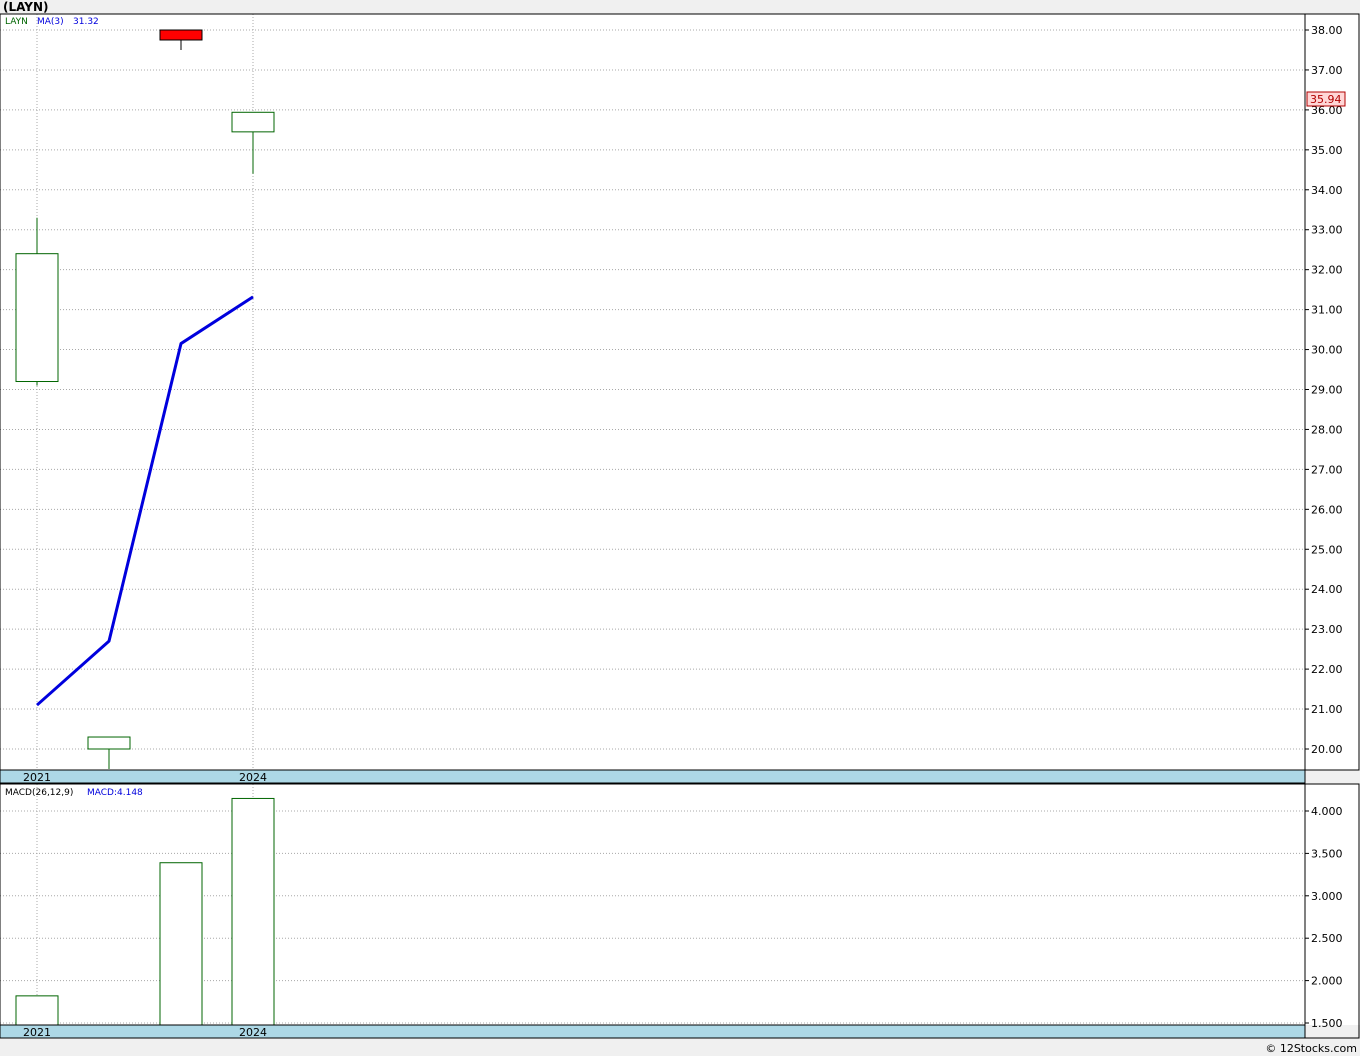 This screenshot has height=1056, width=1360. I want to click on price-tick-label: 35.00, so click(1327, 150).